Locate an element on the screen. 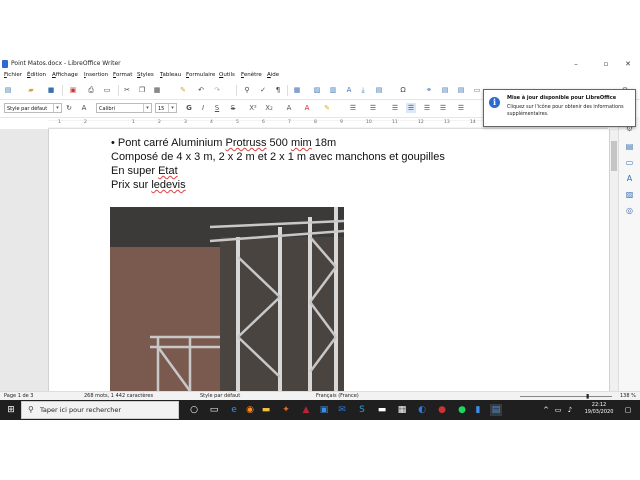 The height and width of the screenshot is (480, 640). page-style: Style par défaut is located at coordinates (220, 396).